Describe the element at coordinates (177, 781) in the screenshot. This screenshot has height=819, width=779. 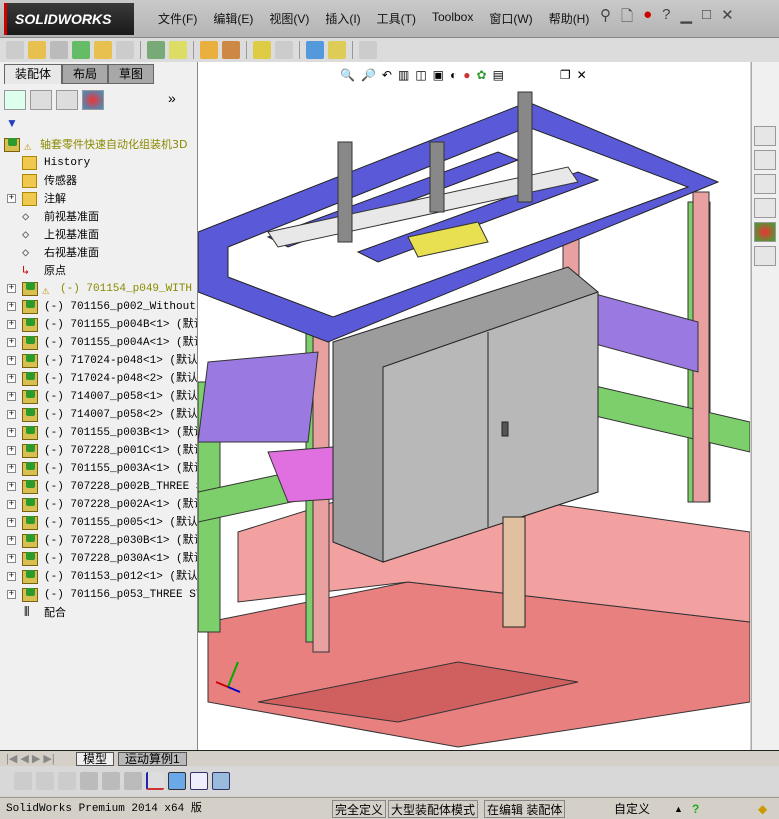
I see `3d-view-icon` at that location.